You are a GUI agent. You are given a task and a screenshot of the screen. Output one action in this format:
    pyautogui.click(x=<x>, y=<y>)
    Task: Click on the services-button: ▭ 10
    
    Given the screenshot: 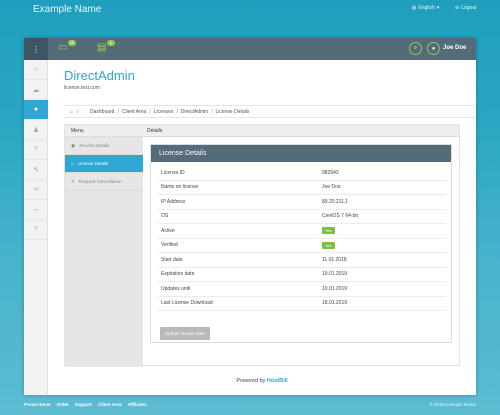 What is the action you would take?
    pyautogui.click(x=67, y=47)
    